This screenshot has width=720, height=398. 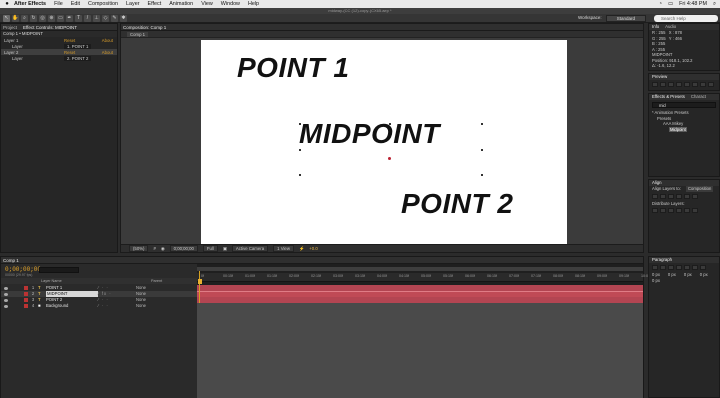 I want to click on next-frame-icon, so click(x=679, y=84).